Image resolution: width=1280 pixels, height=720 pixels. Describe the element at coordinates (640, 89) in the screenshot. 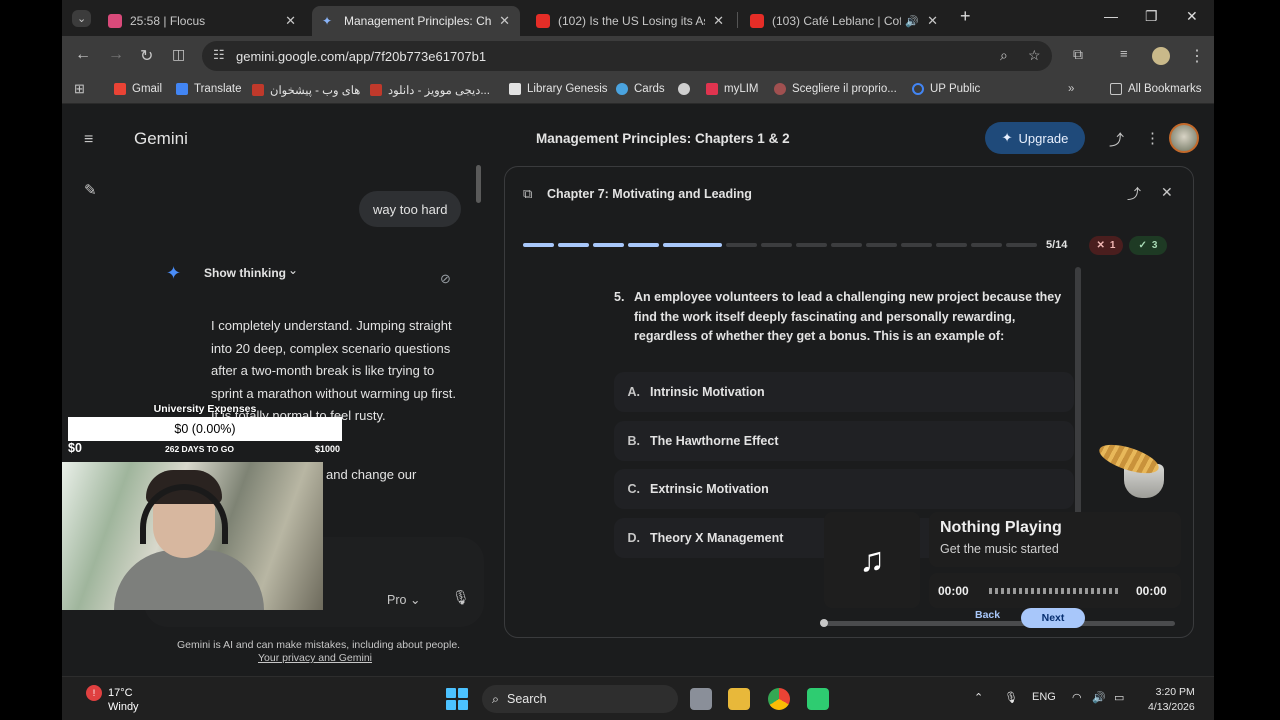

I see `bookmark-cards: Cards` at that location.